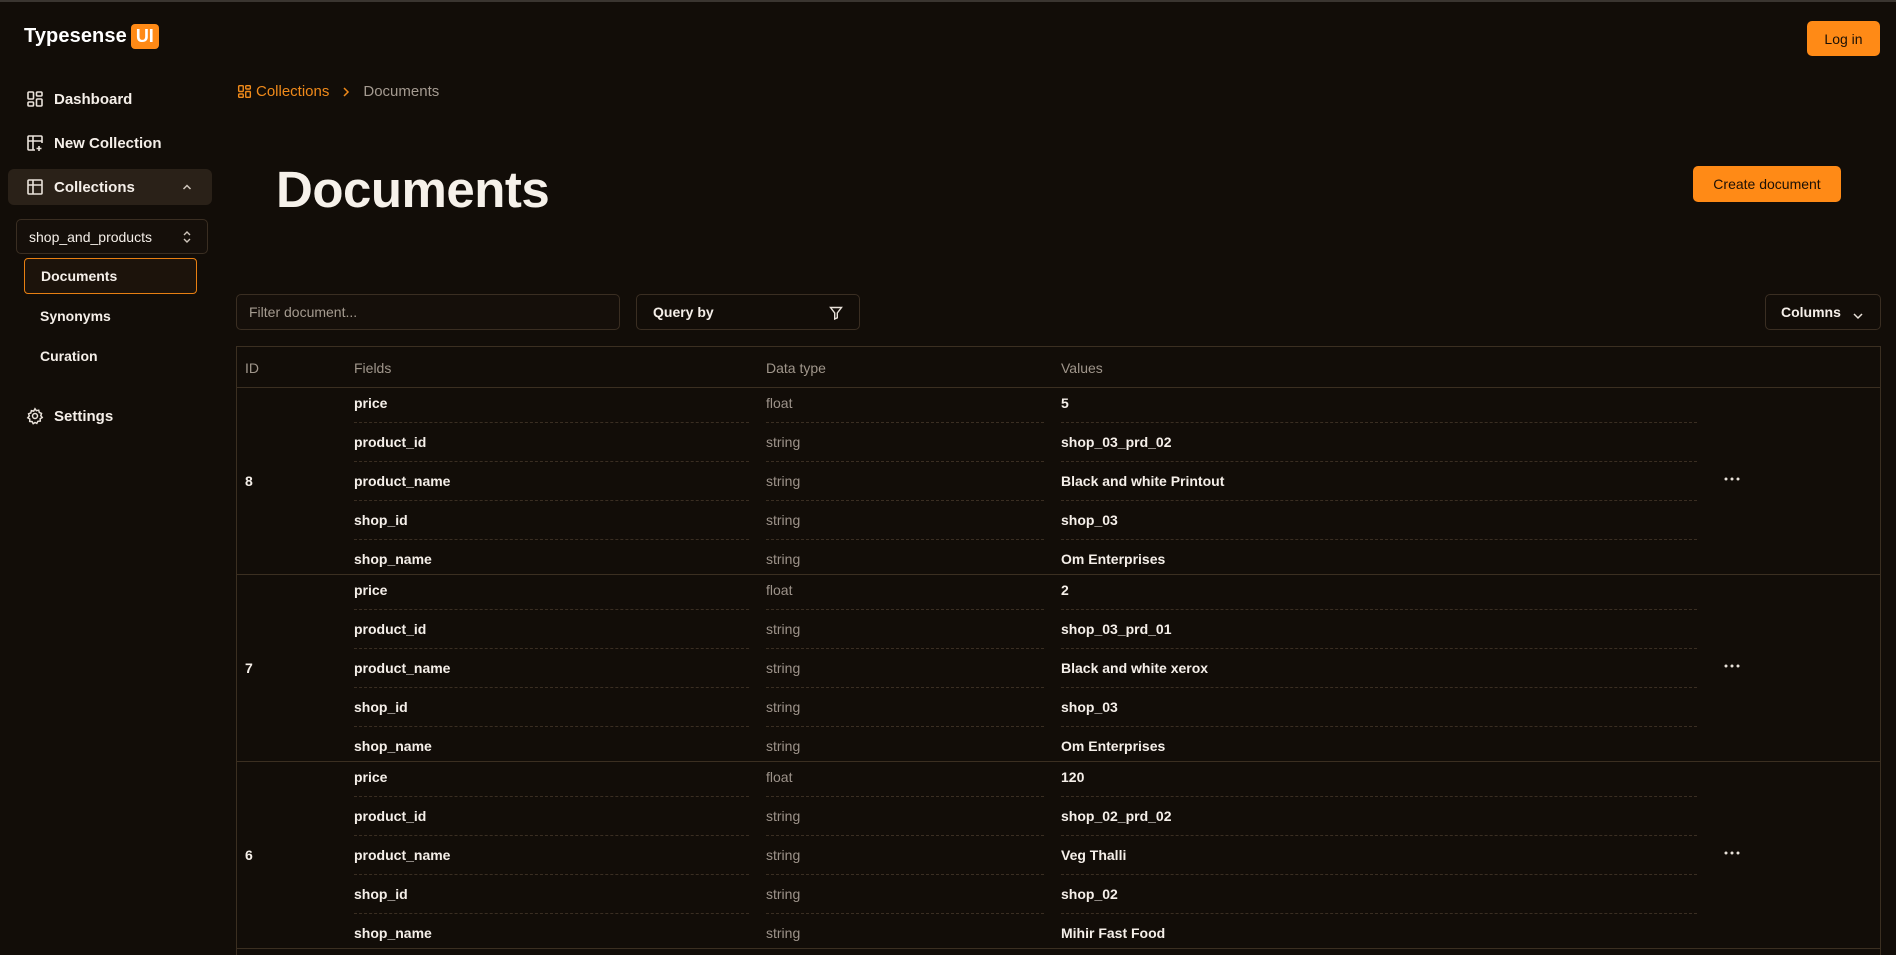 The image size is (1896, 955). Describe the element at coordinates (967, 672) in the screenshot. I see `field-row: product_name string Black and white xerox` at that location.